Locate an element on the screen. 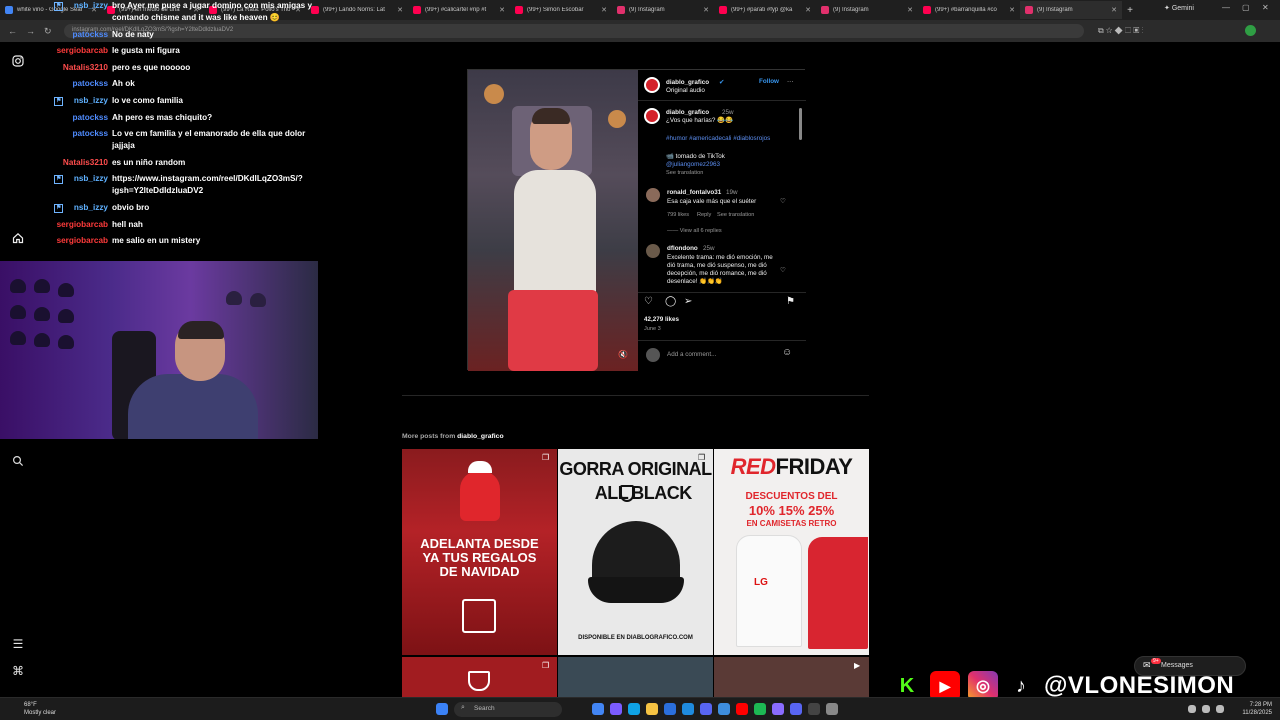 Image resolution: width=1280 pixels, height=720 pixels. caption-avatar is located at coordinates (652, 116).